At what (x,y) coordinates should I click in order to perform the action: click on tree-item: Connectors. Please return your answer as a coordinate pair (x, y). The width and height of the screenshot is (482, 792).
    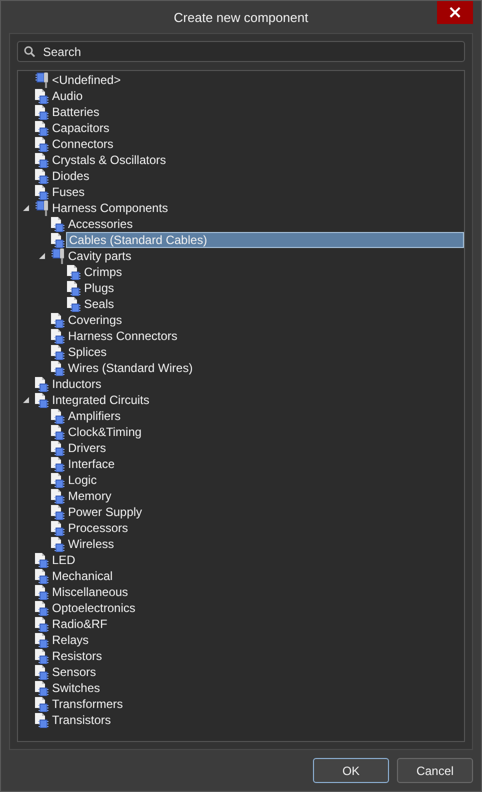
    Looking at the image, I should click on (83, 144).